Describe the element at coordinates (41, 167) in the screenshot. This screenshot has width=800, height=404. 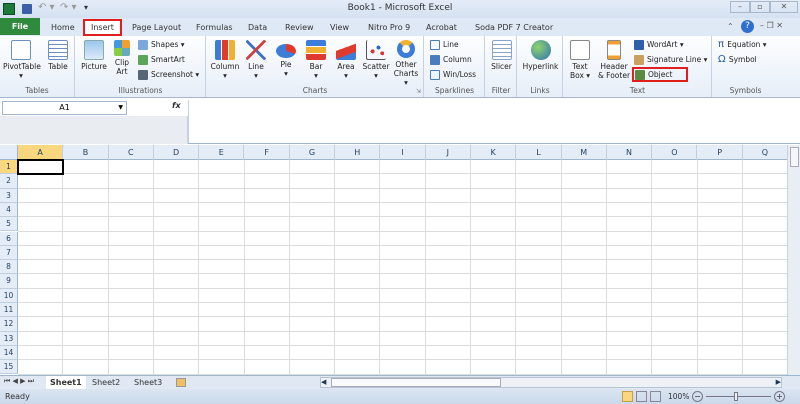
I see `active-cell` at that location.